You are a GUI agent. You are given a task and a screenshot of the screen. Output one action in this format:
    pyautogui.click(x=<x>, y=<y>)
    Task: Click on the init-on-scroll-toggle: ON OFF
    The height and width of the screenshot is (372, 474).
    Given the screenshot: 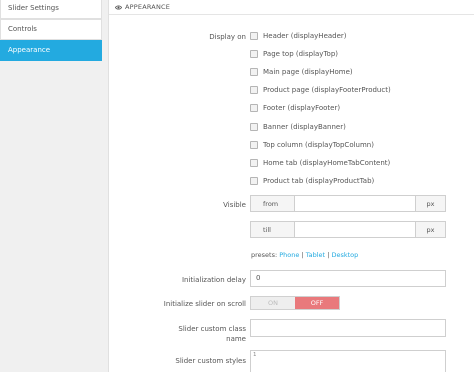 What is the action you would take?
    pyautogui.click(x=295, y=303)
    